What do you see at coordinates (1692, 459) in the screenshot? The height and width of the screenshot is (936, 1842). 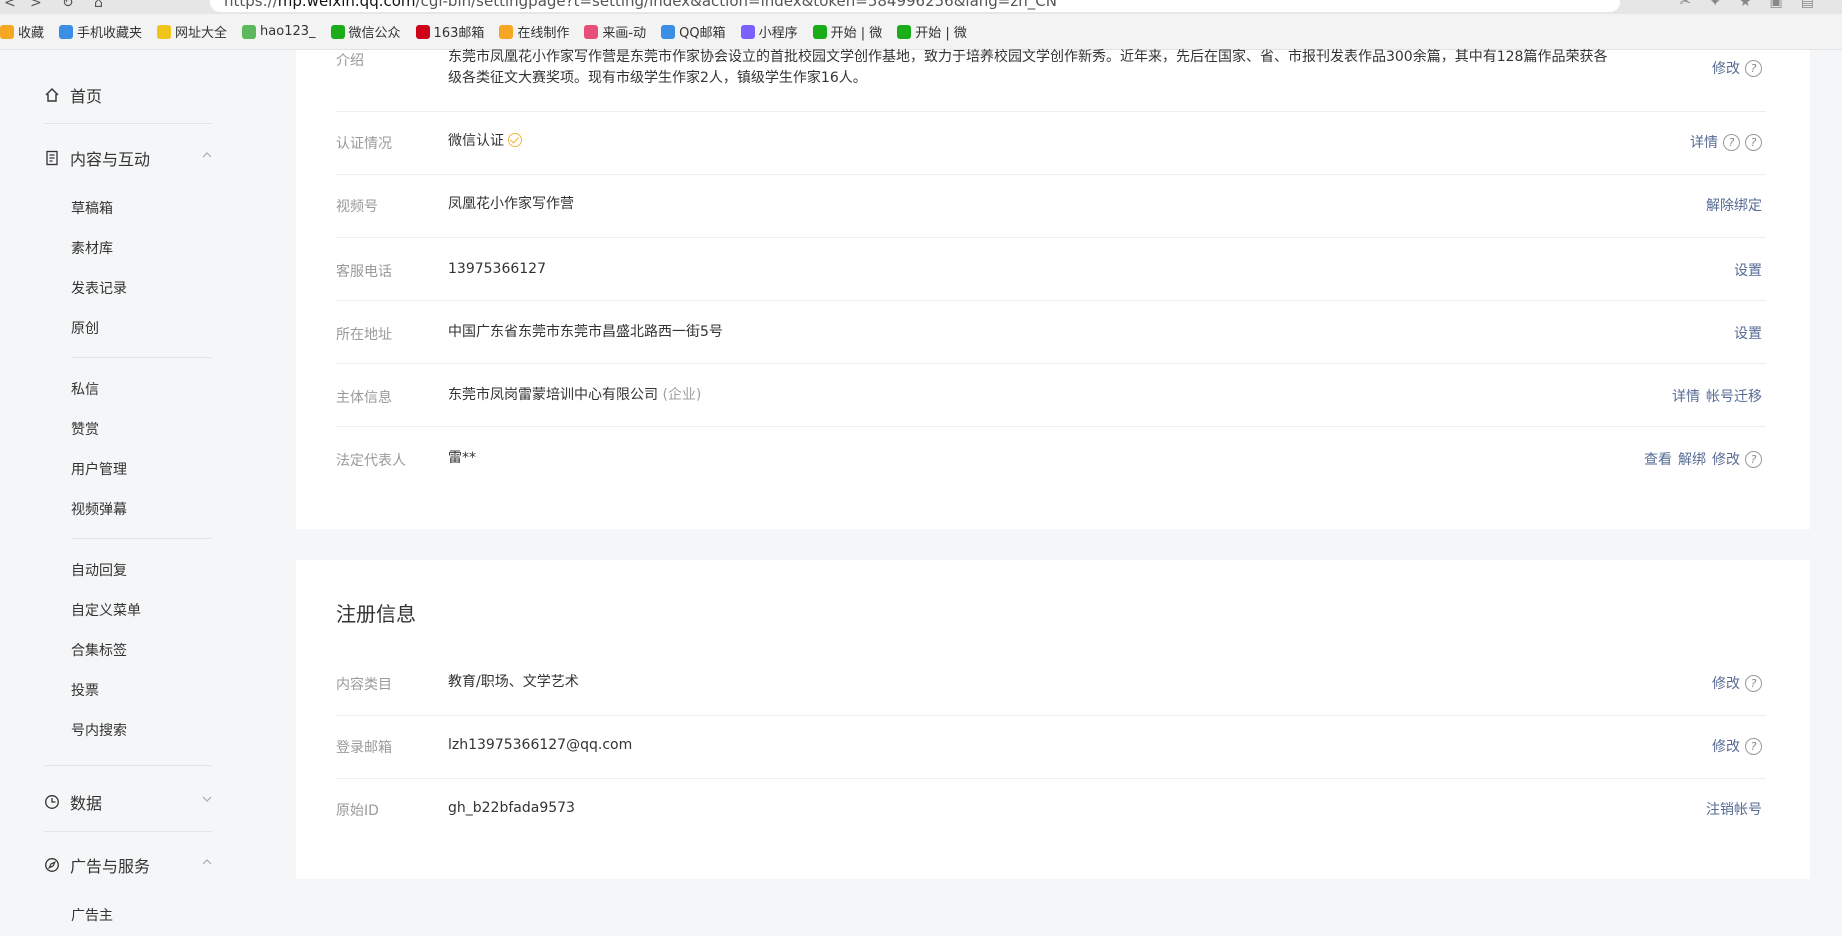 I see `legal-unbind-link: 解绑` at bounding box center [1692, 459].